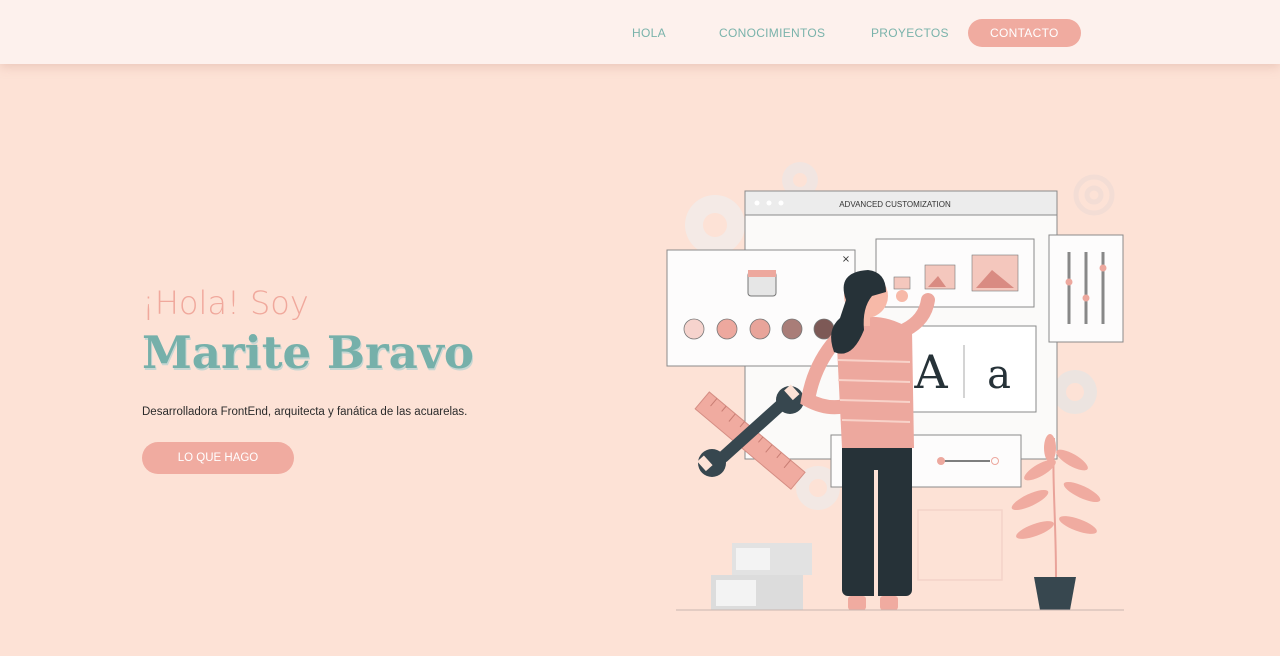  I want to click on nav-contact-button: CONTACTO, so click(1024, 33).